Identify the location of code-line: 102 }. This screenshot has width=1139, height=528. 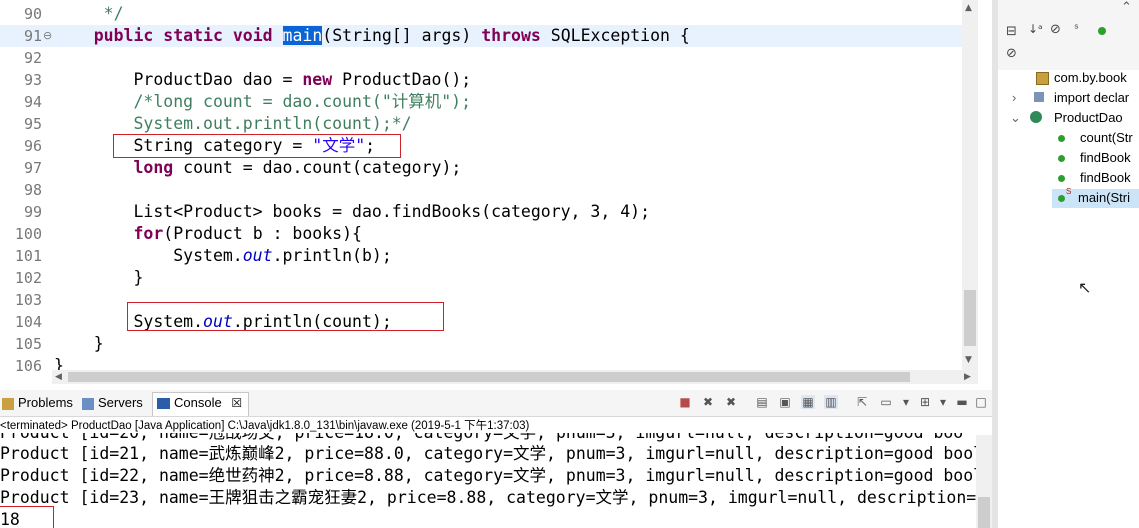
(481, 278).